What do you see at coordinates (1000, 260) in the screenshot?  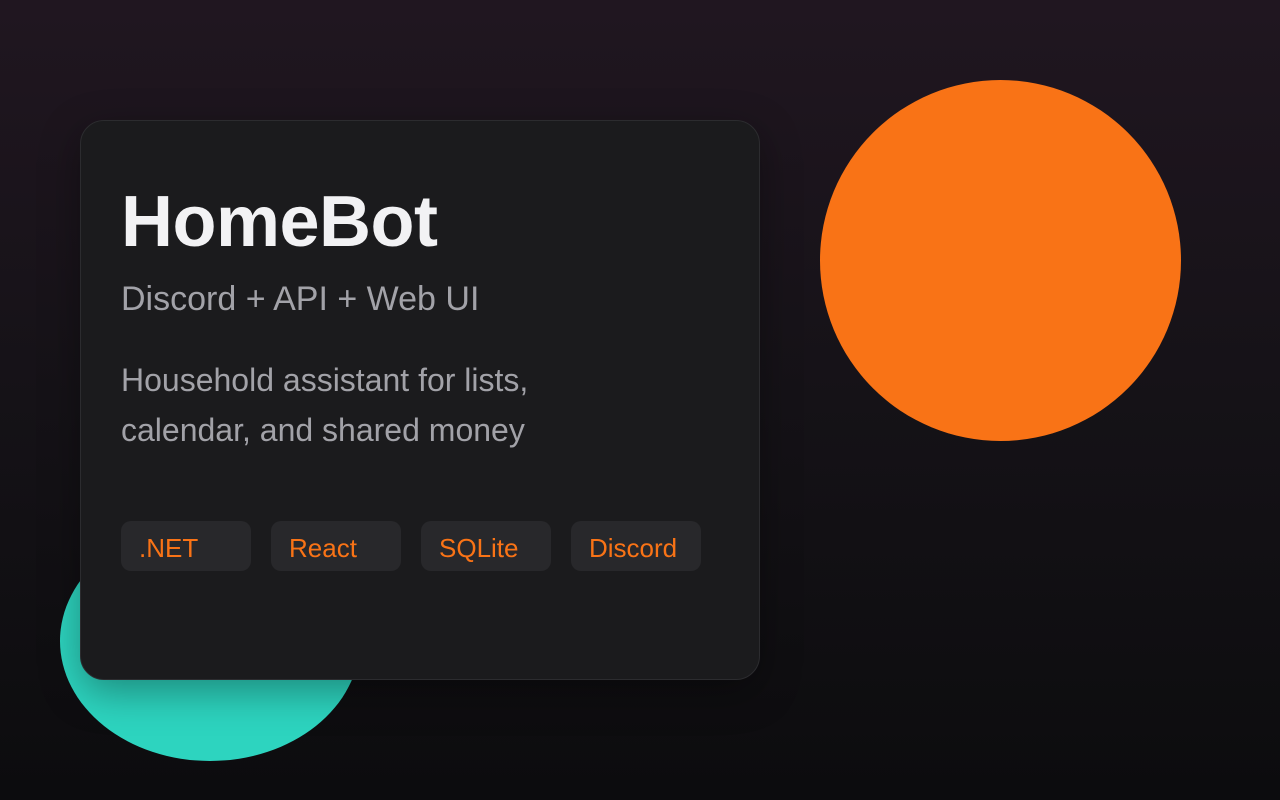 I see `orange-circle-decoration` at bounding box center [1000, 260].